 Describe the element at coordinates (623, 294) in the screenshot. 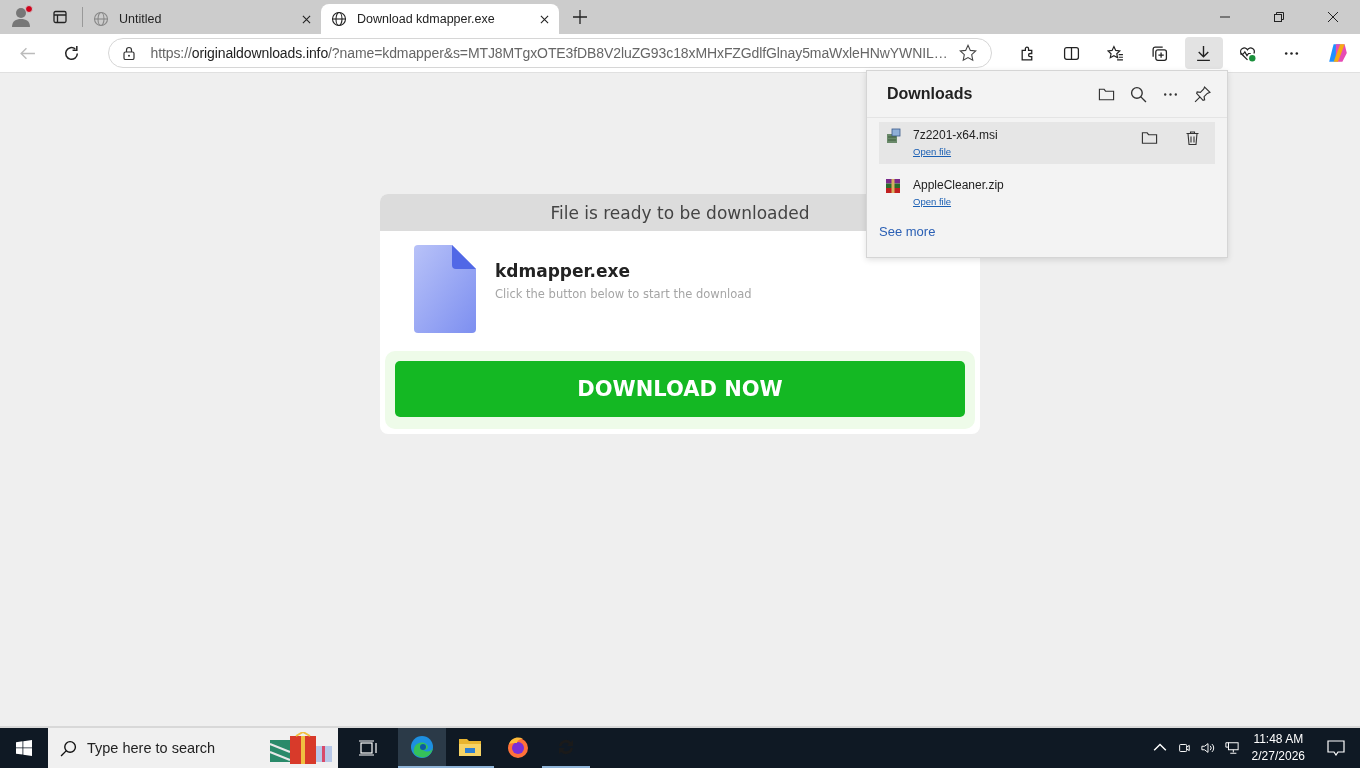

I see `hint-text: Click the button below to start the download` at that location.